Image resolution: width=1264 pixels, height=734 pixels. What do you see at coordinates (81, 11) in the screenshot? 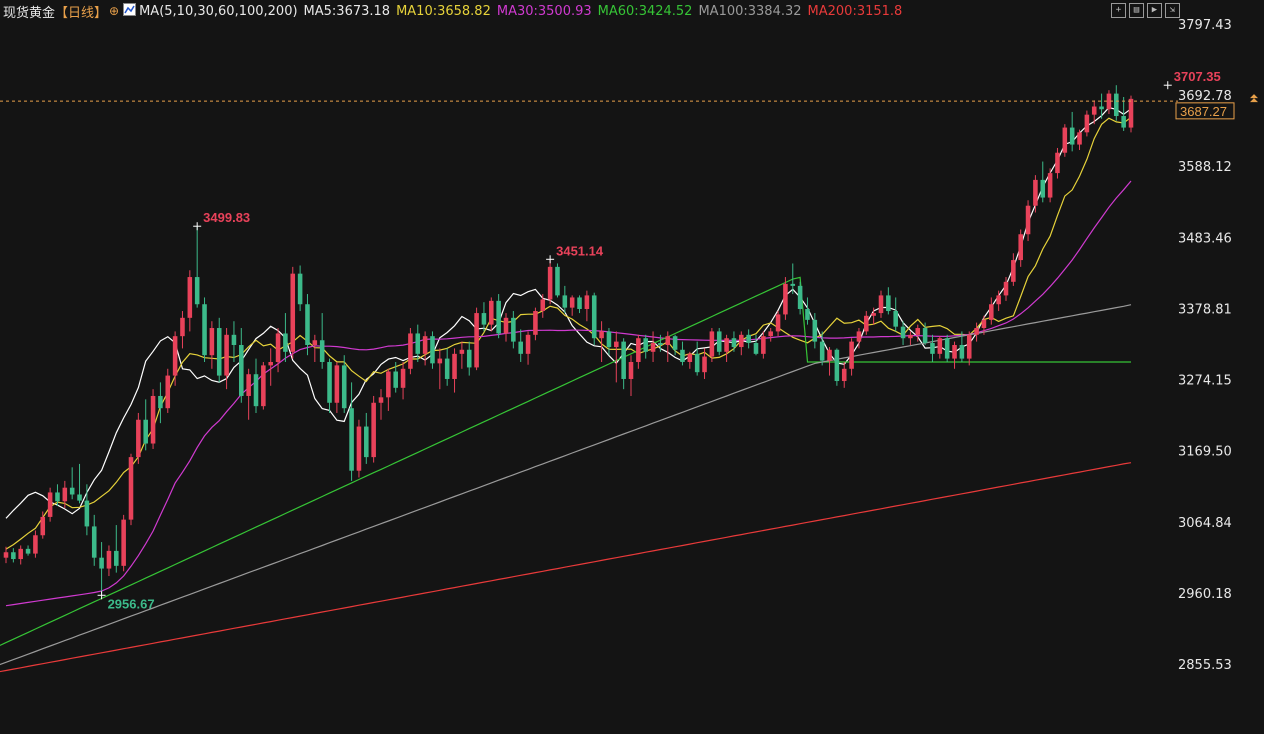
I see `period-label: 【日线】` at bounding box center [81, 11].